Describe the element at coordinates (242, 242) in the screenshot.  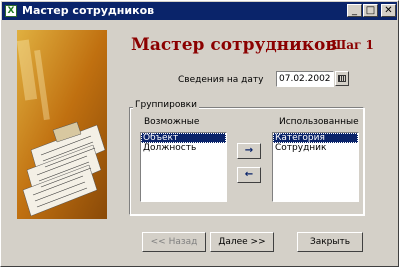
I see `next-button: Далее >>` at that location.